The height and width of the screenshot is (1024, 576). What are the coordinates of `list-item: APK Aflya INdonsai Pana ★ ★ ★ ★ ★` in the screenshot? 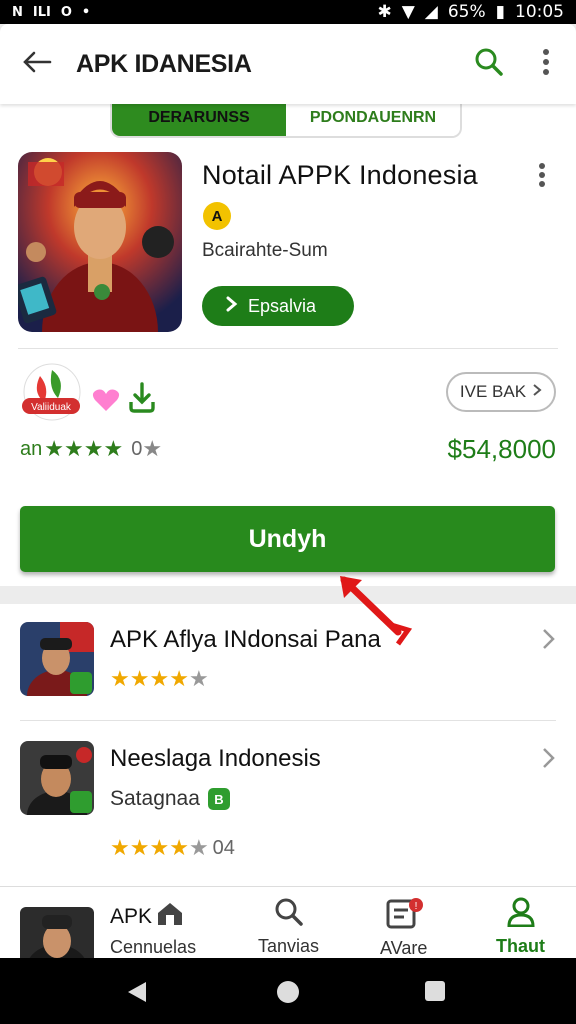 It's located at (288, 662).